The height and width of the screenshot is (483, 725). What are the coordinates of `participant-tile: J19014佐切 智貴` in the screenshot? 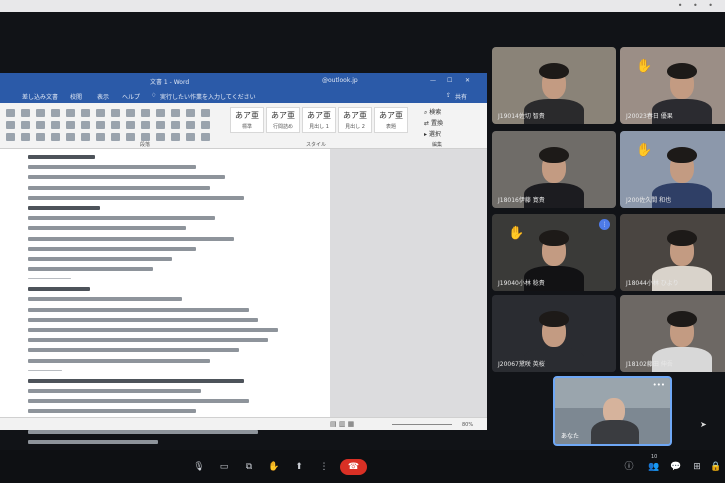 It's located at (554, 85).